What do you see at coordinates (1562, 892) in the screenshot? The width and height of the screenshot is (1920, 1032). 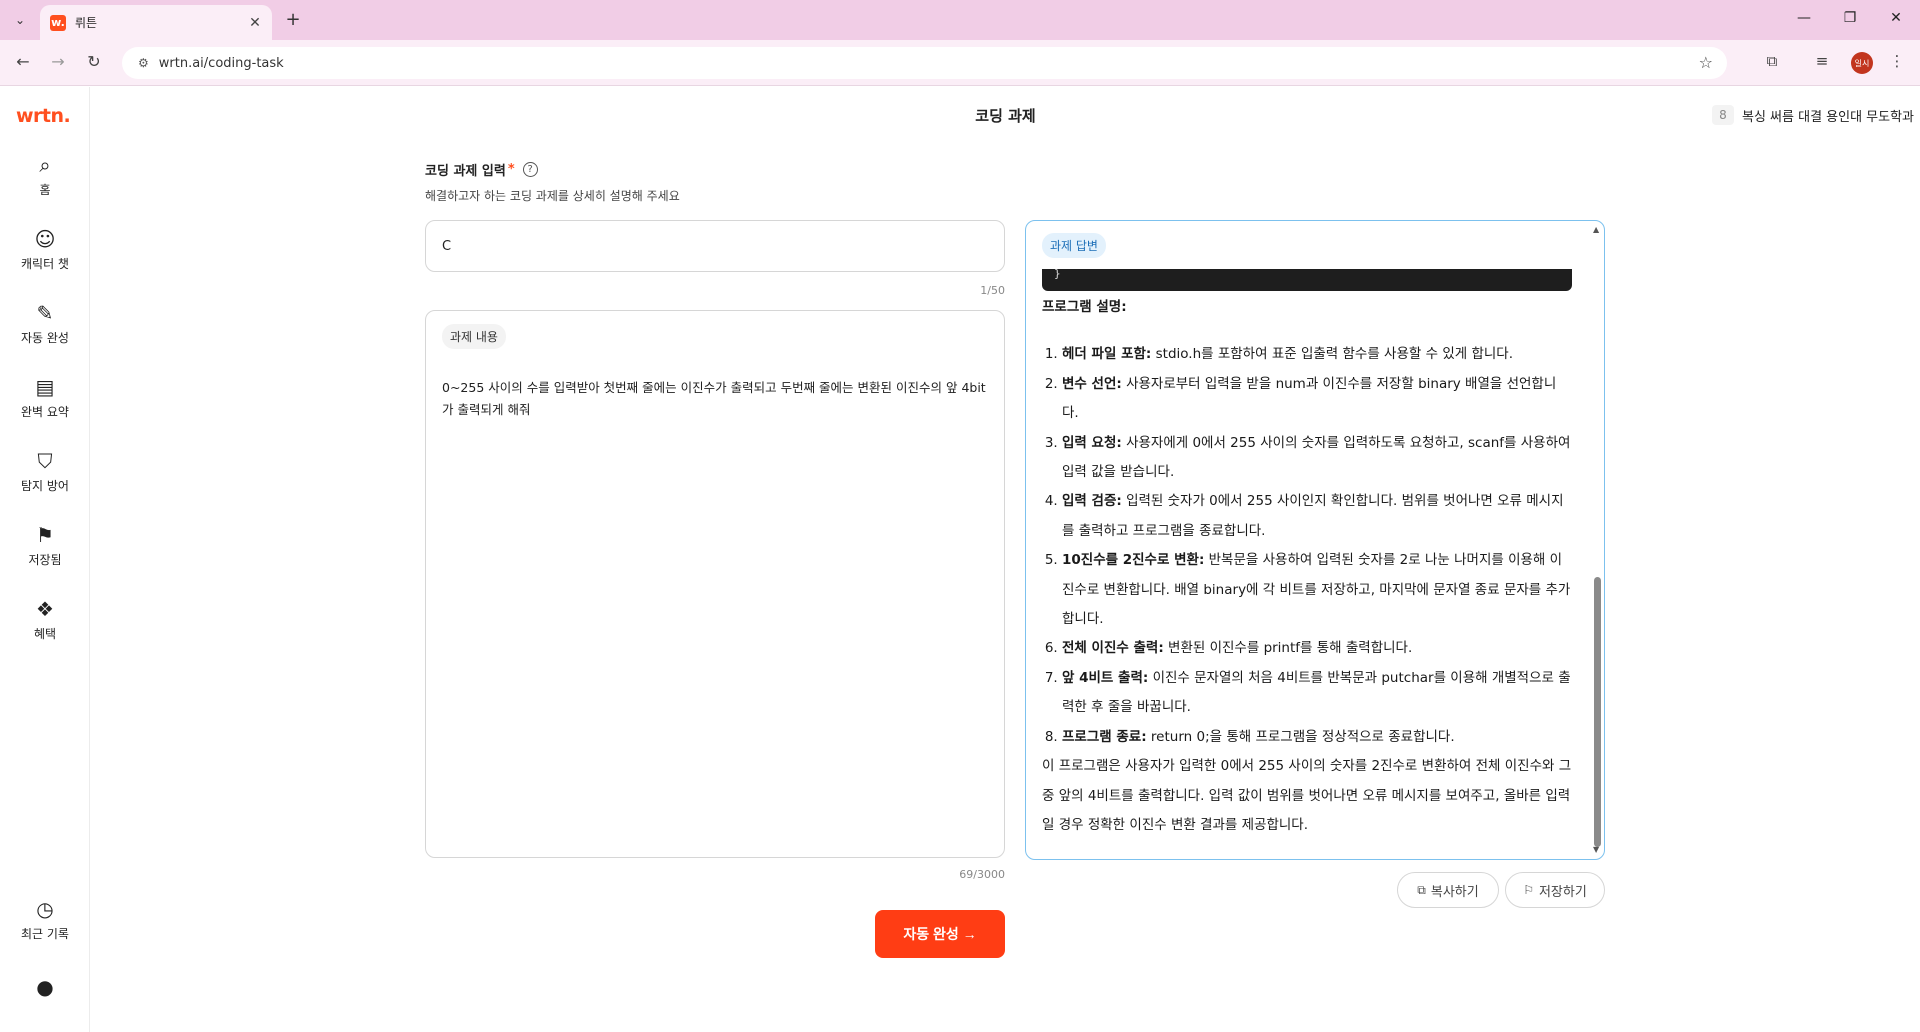 I see `save-button-label: 저장하기` at bounding box center [1562, 892].